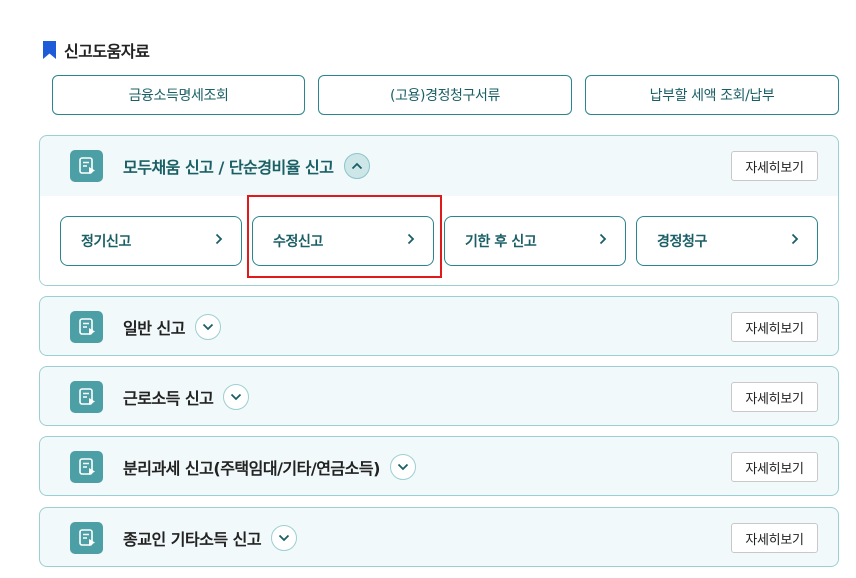 This screenshot has height=578, width=856. What do you see at coordinates (106, 242) in the screenshot?
I see `sub-button-label: 정기신고` at bounding box center [106, 242].